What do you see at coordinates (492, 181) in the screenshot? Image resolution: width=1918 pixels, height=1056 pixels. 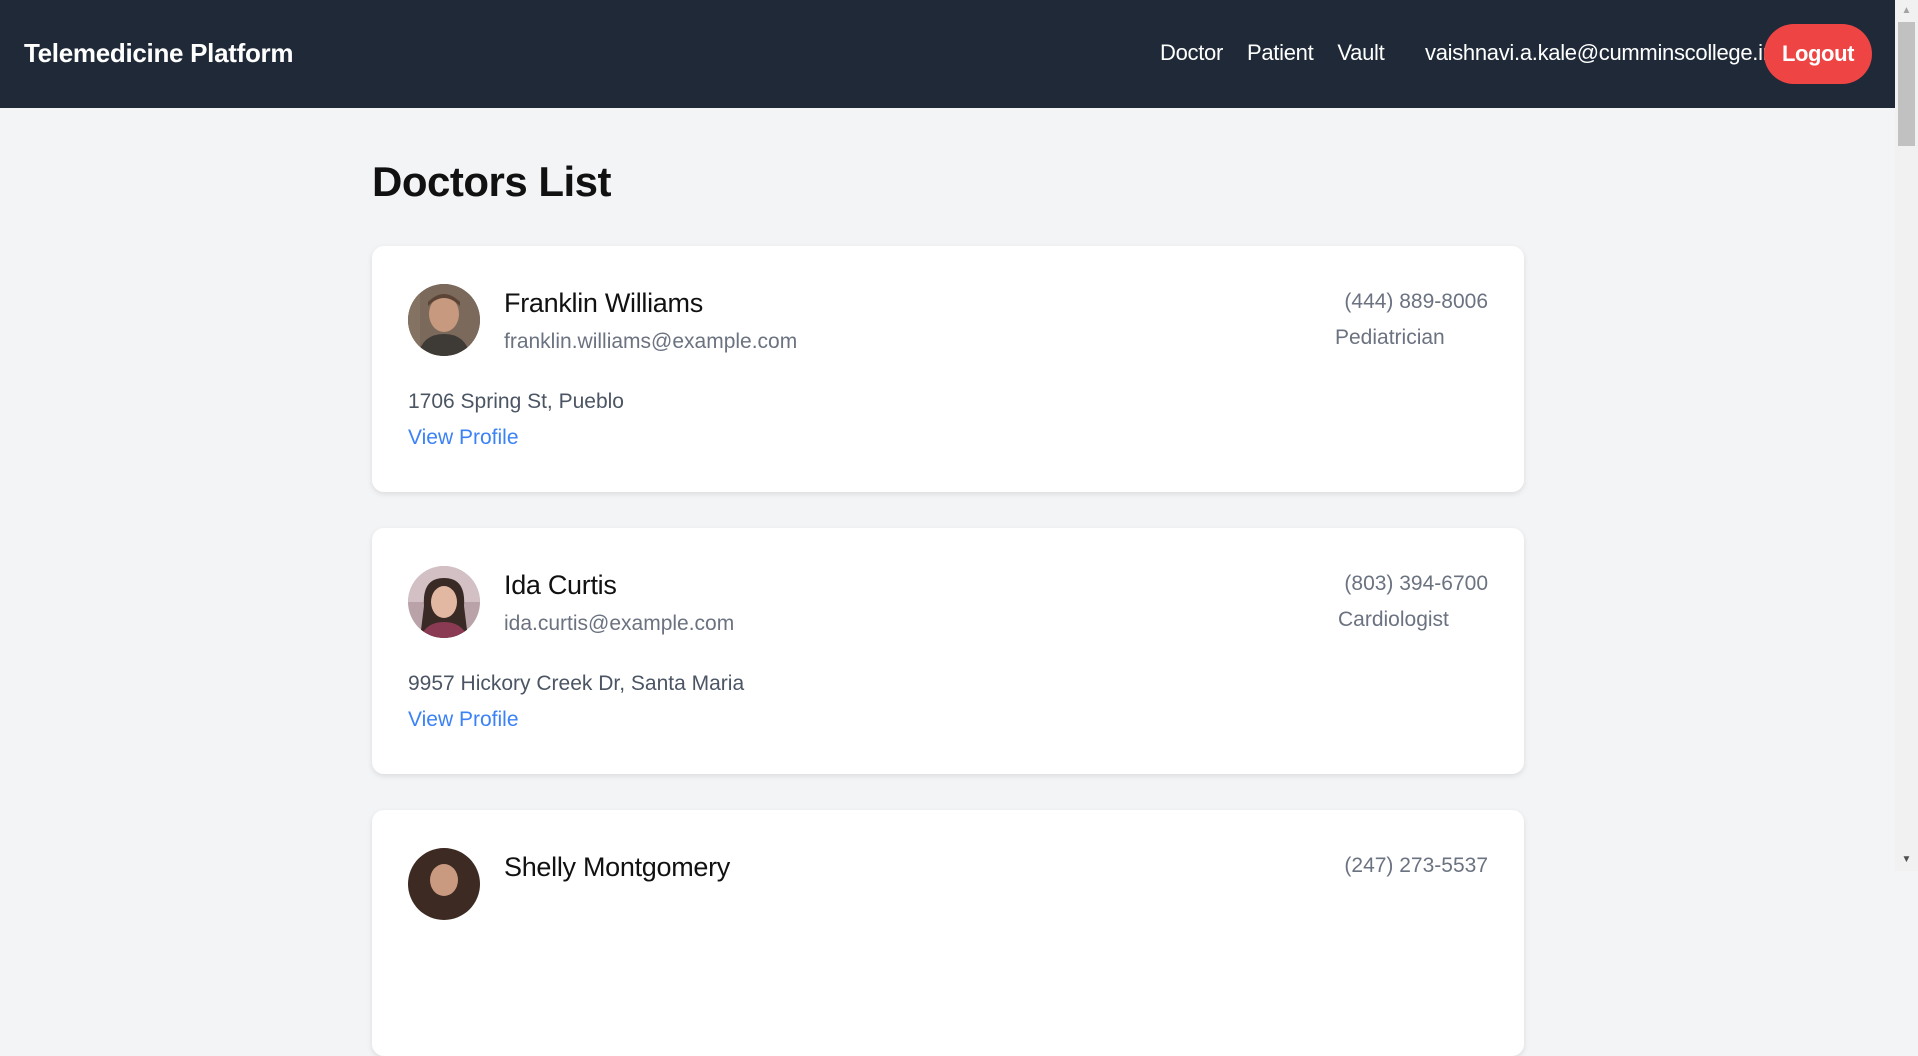 I see `page-title: Doctors List` at bounding box center [492, 181].